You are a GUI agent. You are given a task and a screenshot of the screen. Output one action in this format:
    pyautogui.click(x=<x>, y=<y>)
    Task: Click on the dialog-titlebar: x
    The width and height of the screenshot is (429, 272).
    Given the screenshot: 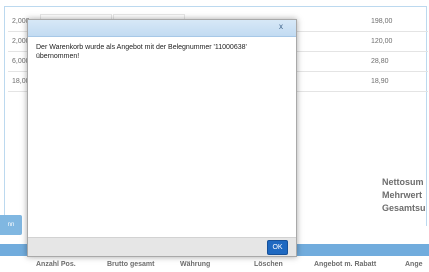 What is the action you would take?
    pyautogui.click(x=162, y=28)
    